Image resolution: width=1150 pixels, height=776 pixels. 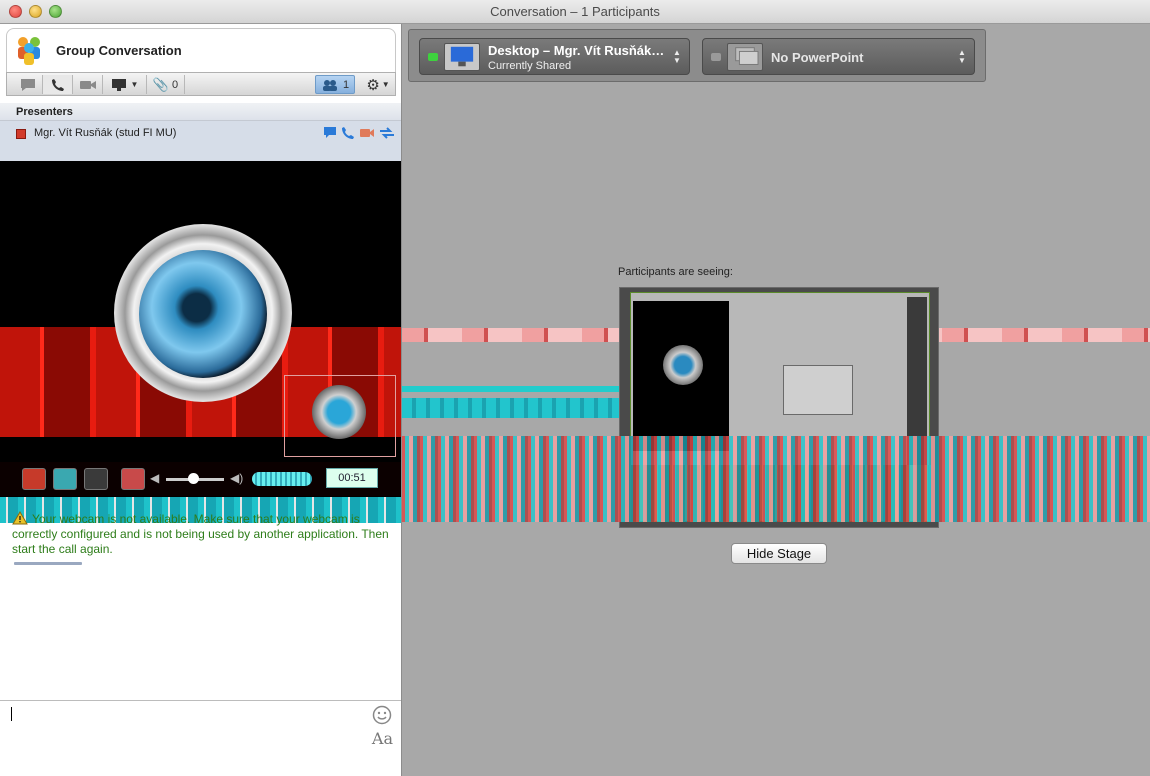 What do you see at coordinates (65, 479) in the screenshot?
I see `hold-button` at bounding box center [65, 479].